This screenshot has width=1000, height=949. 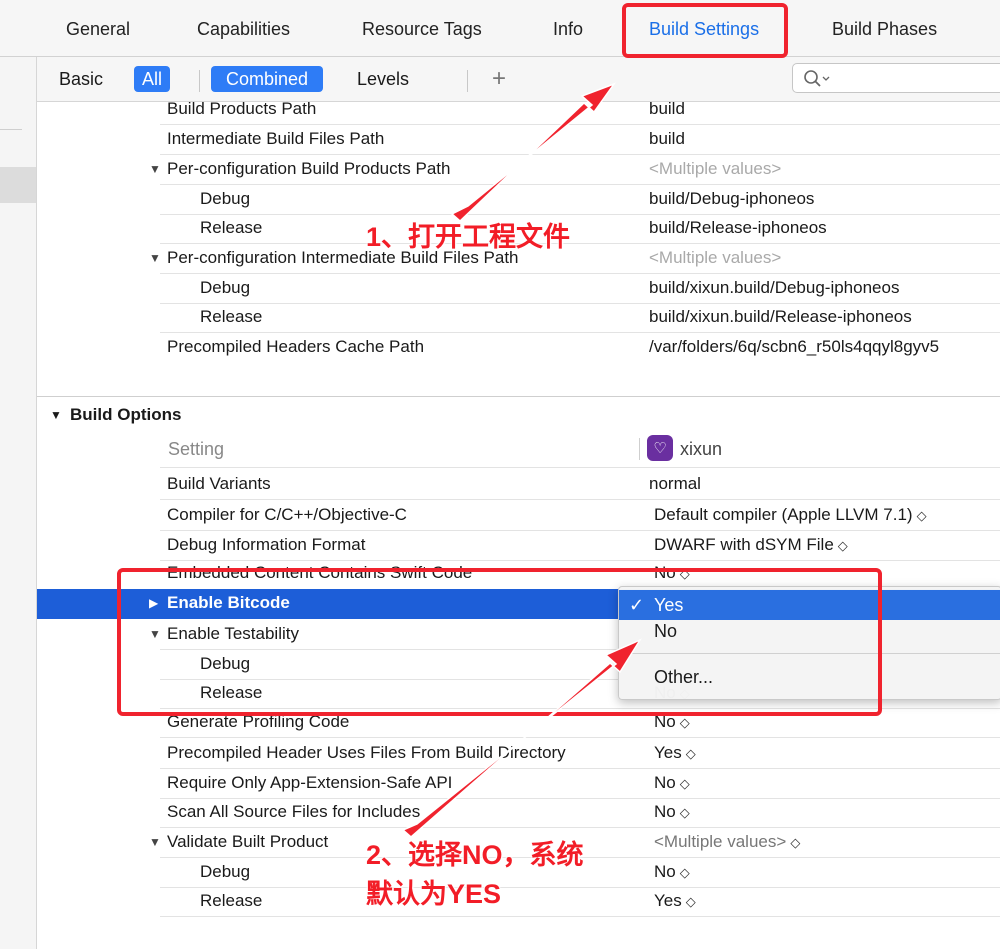 I want to click on annotation-step2-line1: 2、选择NO，系统, so click(x=475, y=855).